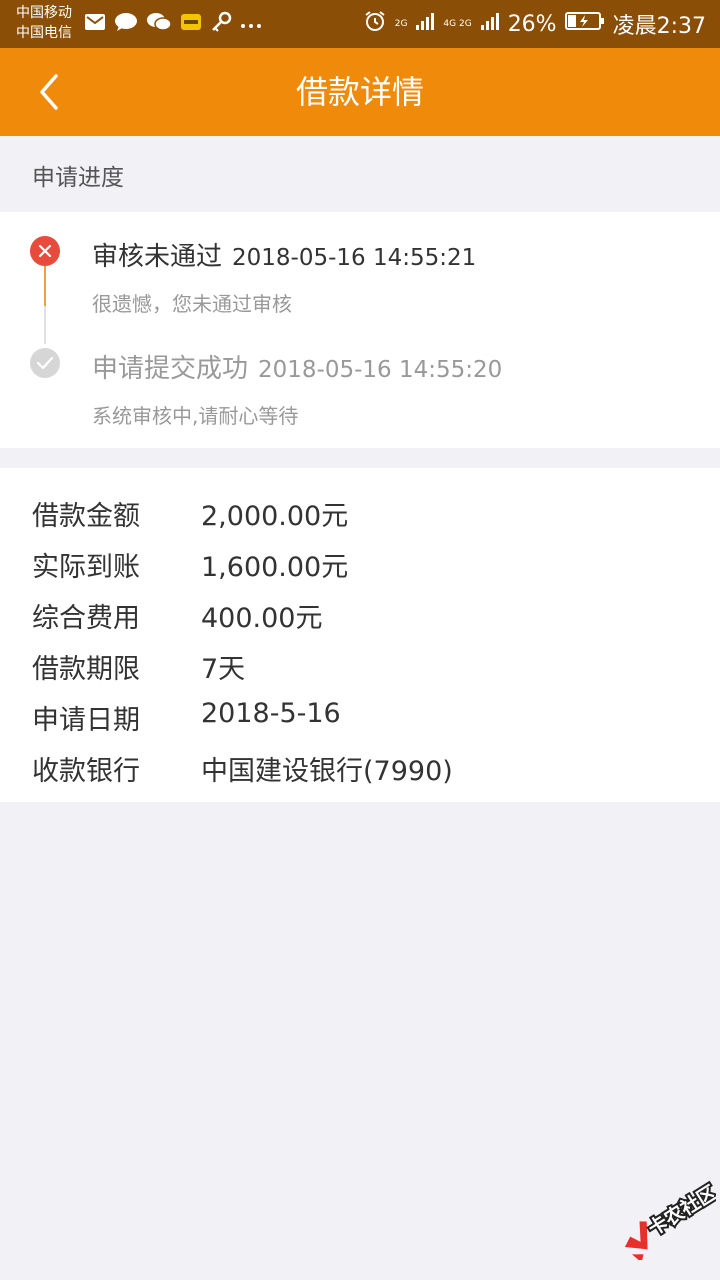  What do you see at coordinates (95, 24) in the screenshot?
I see `mail-icon` at bounding box center [95, 24].